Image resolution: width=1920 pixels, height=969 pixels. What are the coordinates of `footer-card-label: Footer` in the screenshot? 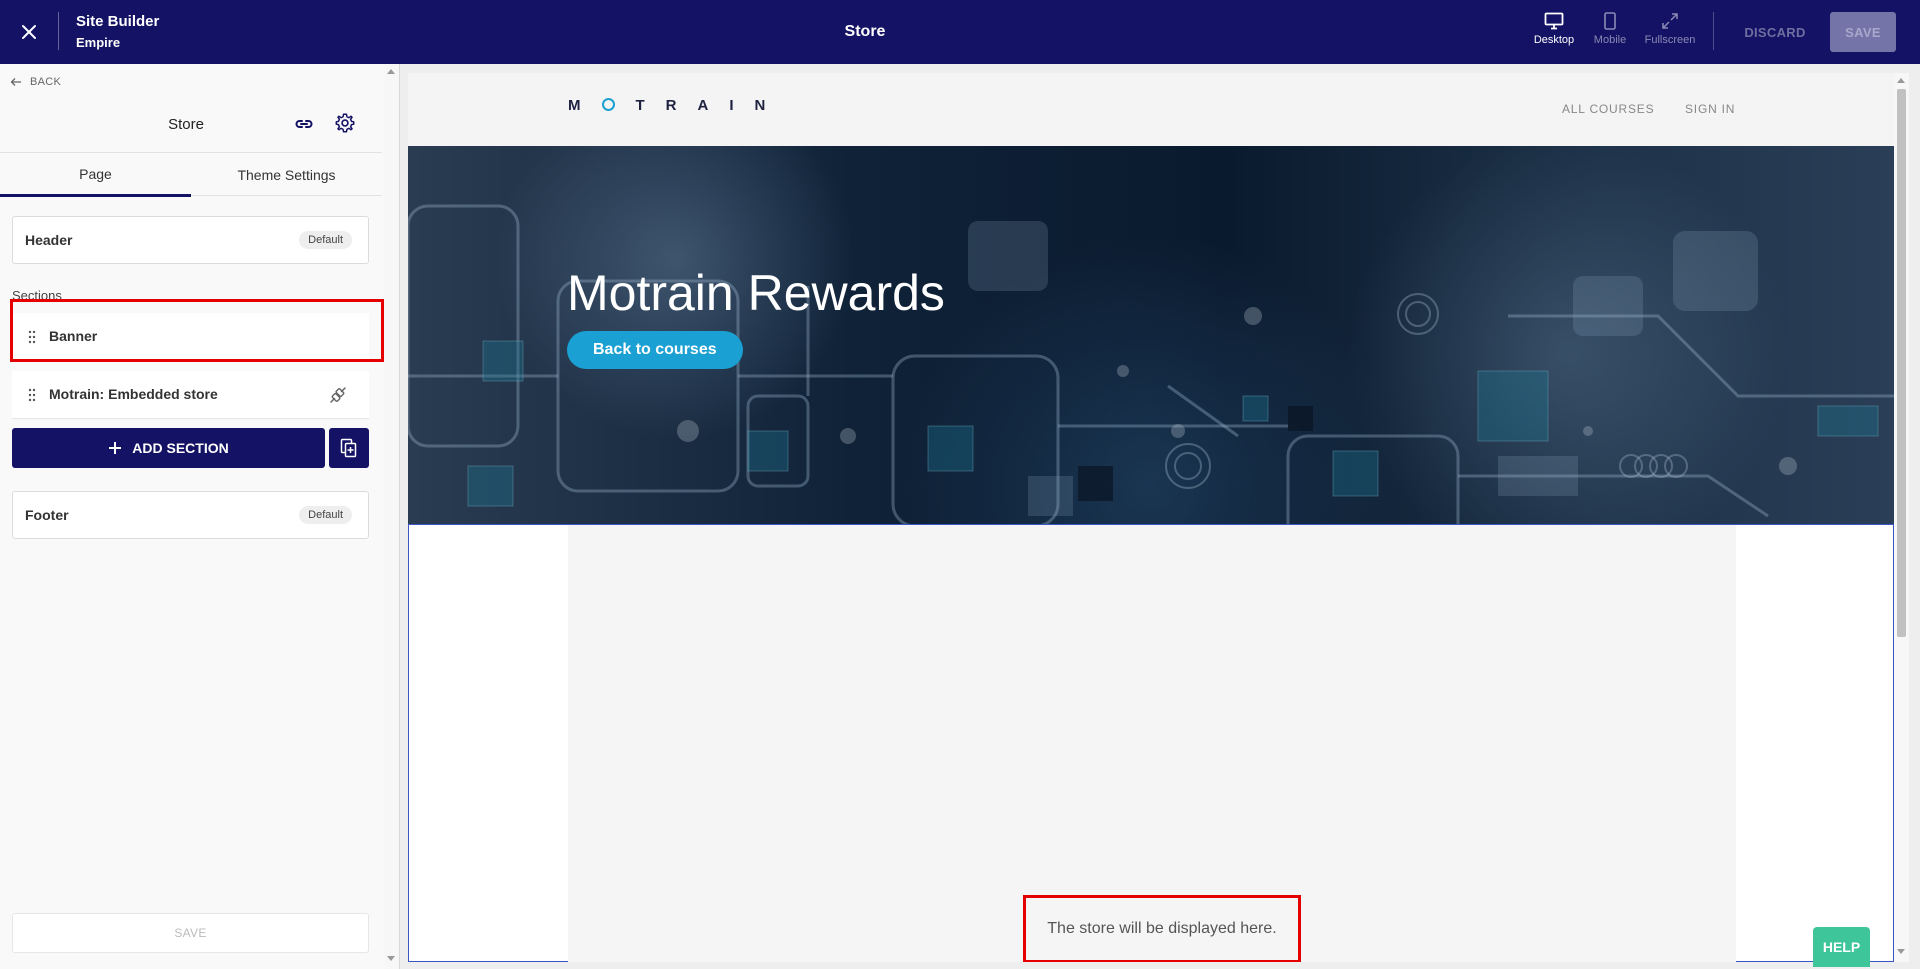 It's located at (47, 515).